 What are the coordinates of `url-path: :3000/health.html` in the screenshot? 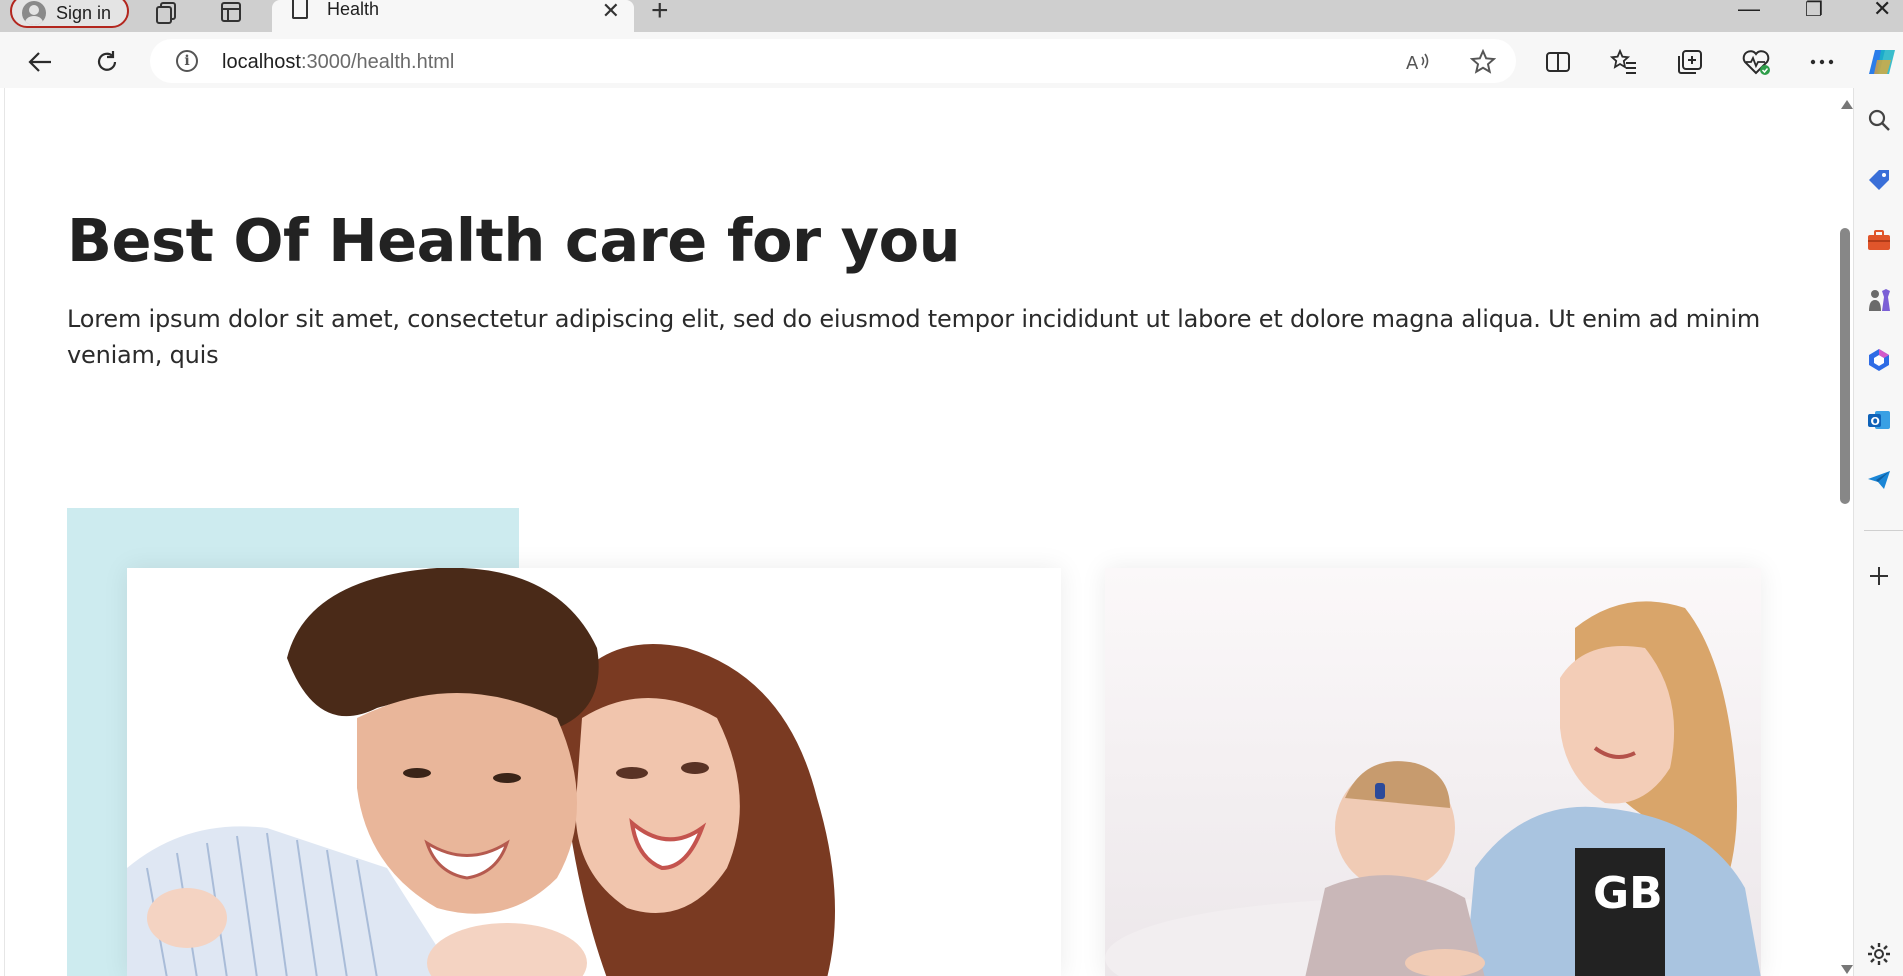 It's located at (377, 62).